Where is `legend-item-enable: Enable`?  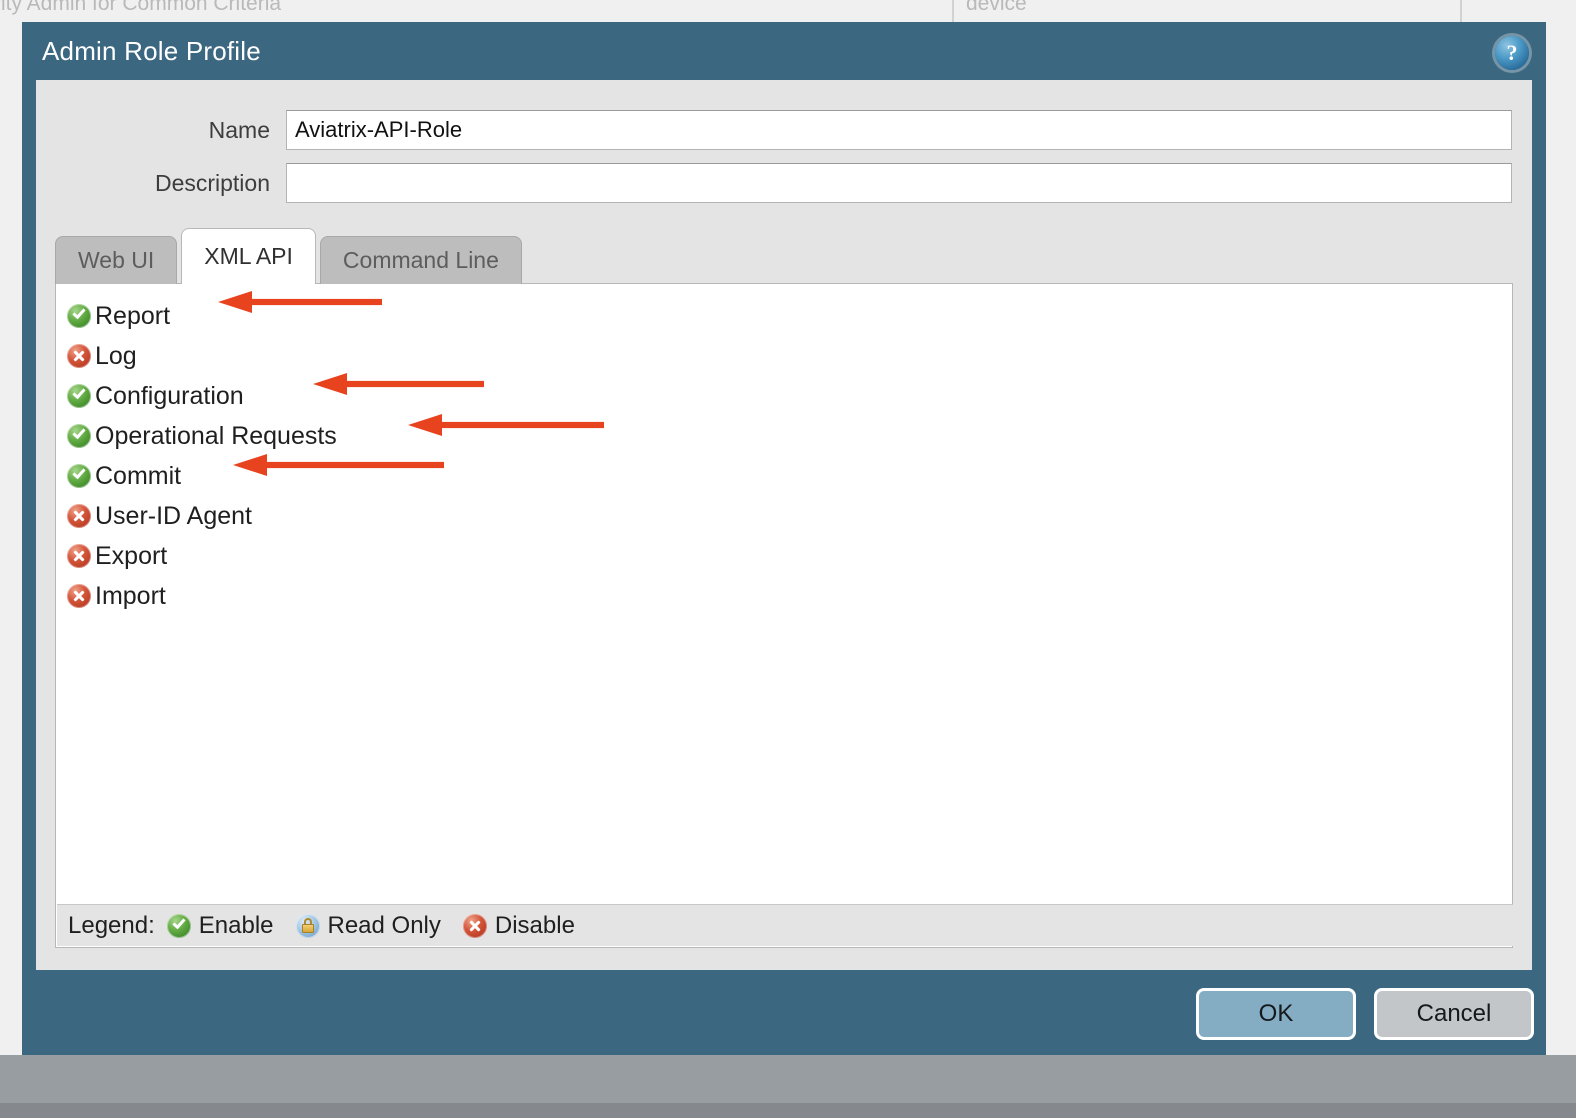 legend-item-enable: Enable is located at coordinates (220, 925).